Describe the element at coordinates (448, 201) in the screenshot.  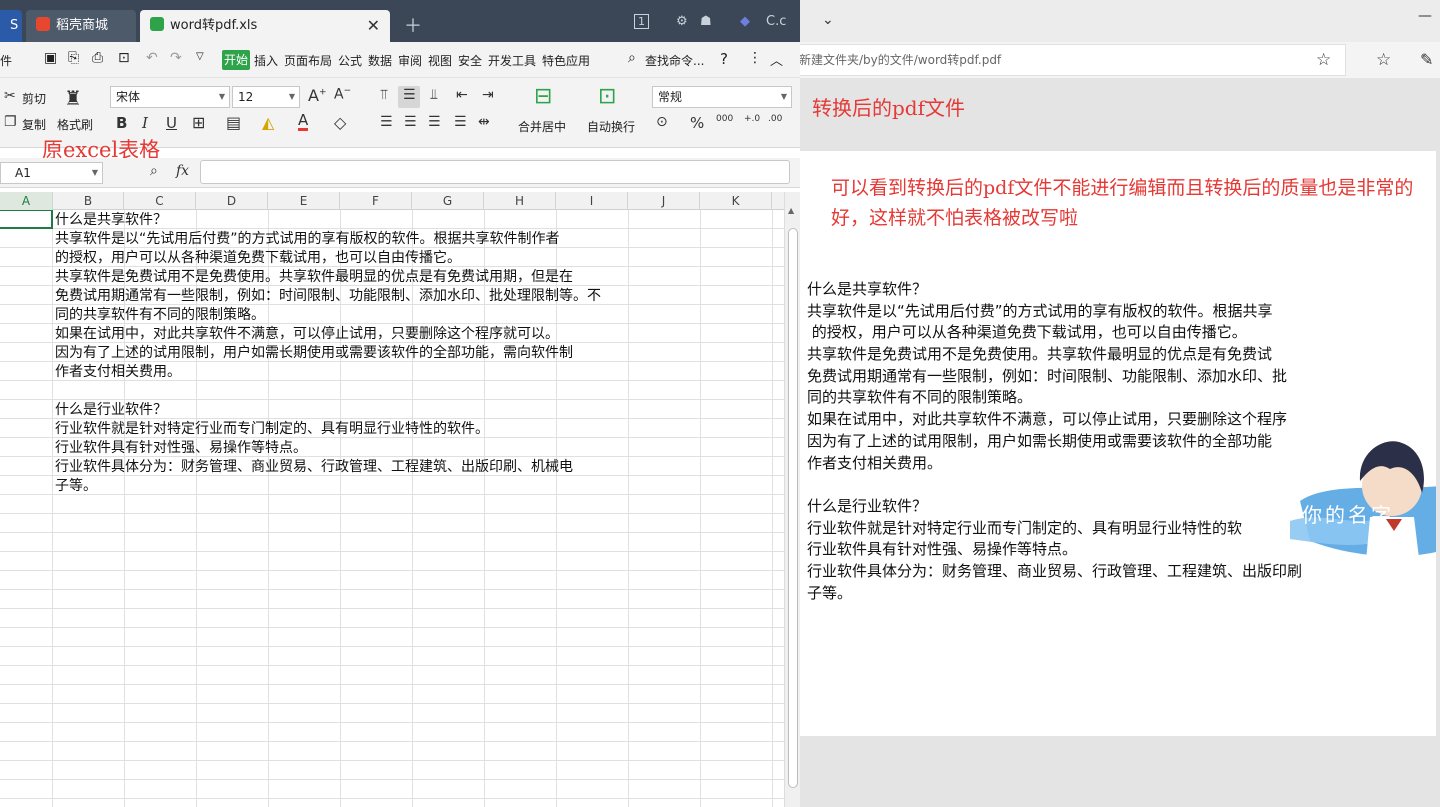
I see `column-header-g: G` at that location.